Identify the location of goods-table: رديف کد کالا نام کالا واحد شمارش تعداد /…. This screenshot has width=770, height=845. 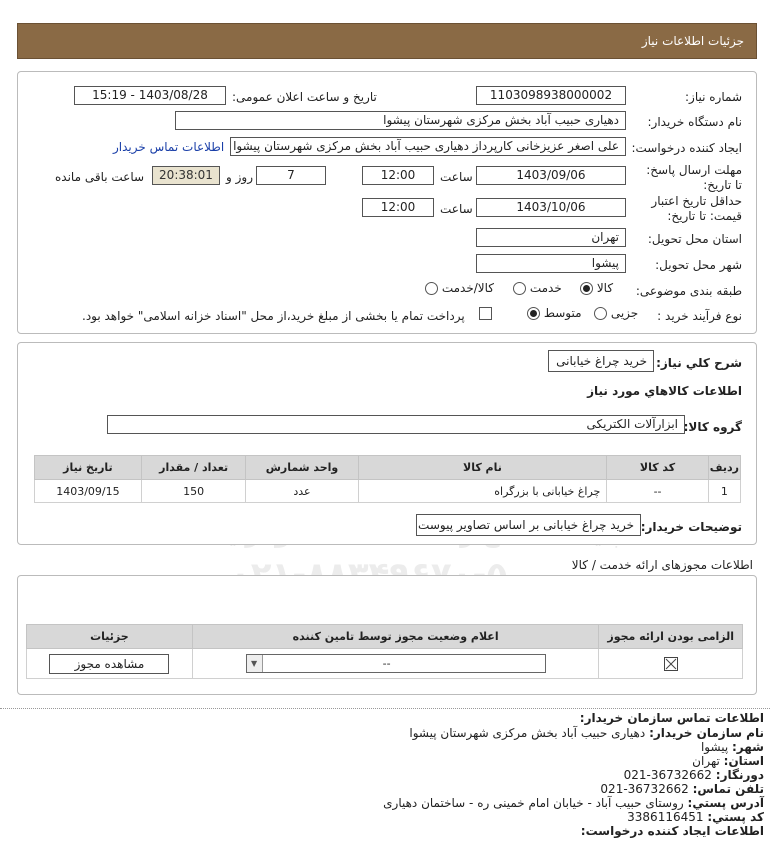
(388, 479).